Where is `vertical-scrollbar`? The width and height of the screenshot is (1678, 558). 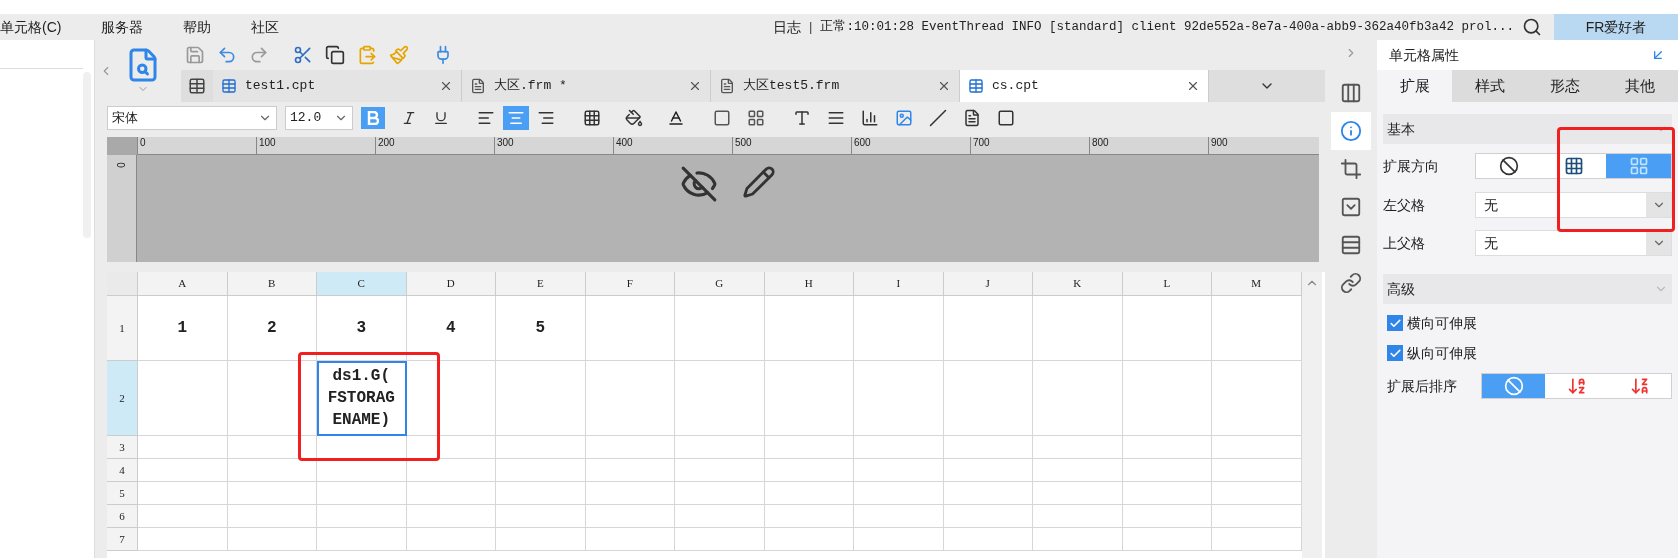 vertical-scrollbar is located at coordinates (1311, 415).